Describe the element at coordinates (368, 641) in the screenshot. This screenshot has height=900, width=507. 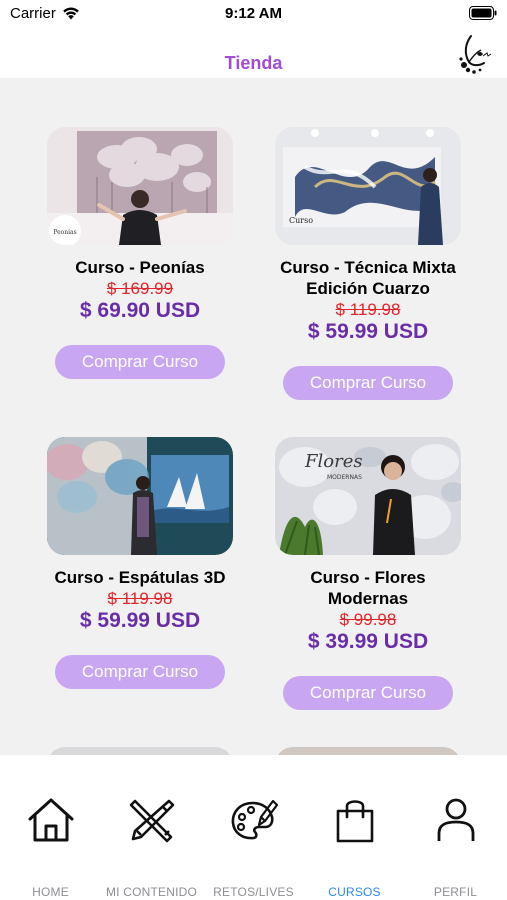
I see `sale-price: $ 39.99 USD` at that location.